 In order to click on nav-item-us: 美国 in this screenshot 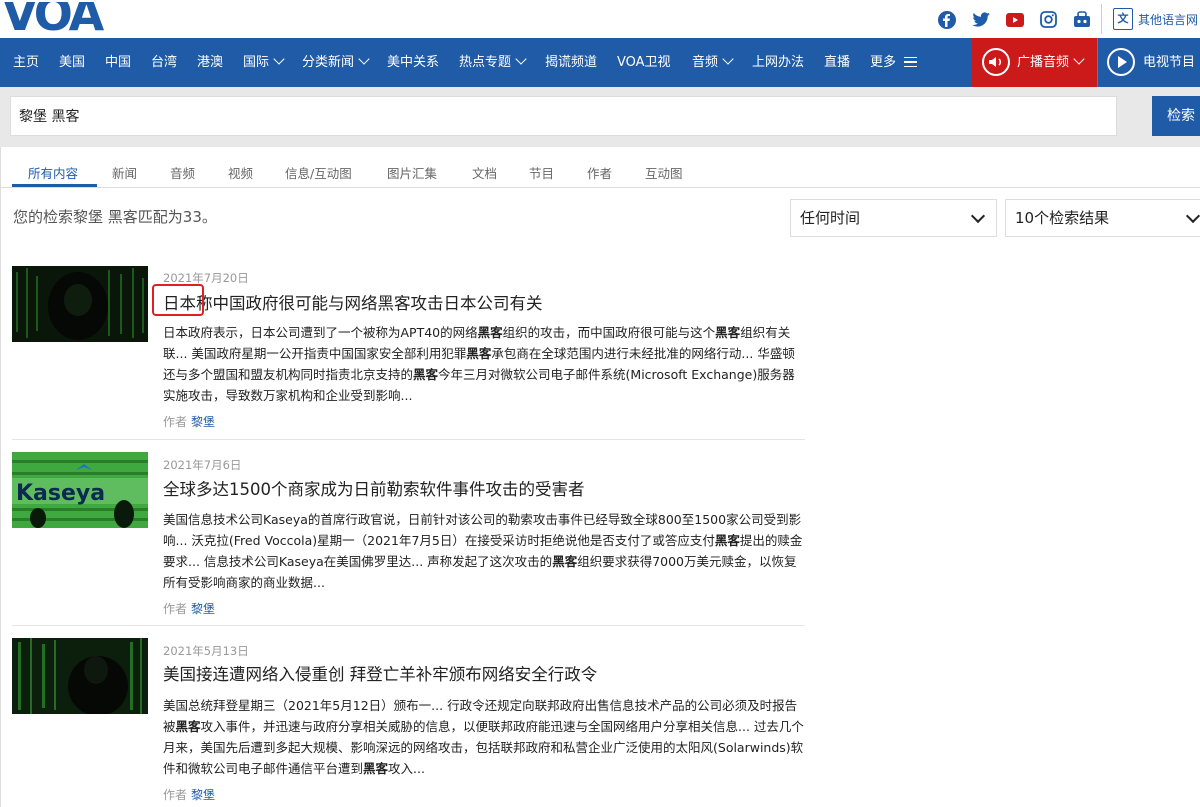, I will do `click(72, 62)`.